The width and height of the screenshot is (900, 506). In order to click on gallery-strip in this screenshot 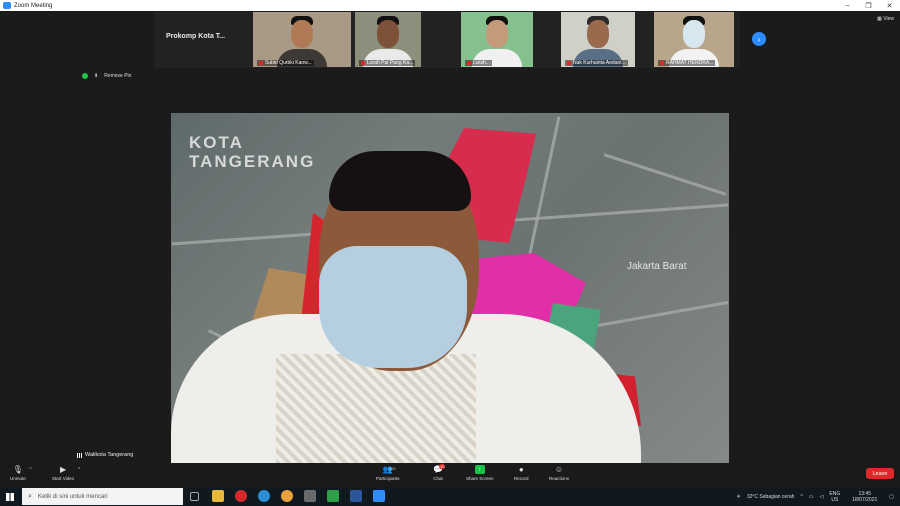, I will do `click(447, 40)`.